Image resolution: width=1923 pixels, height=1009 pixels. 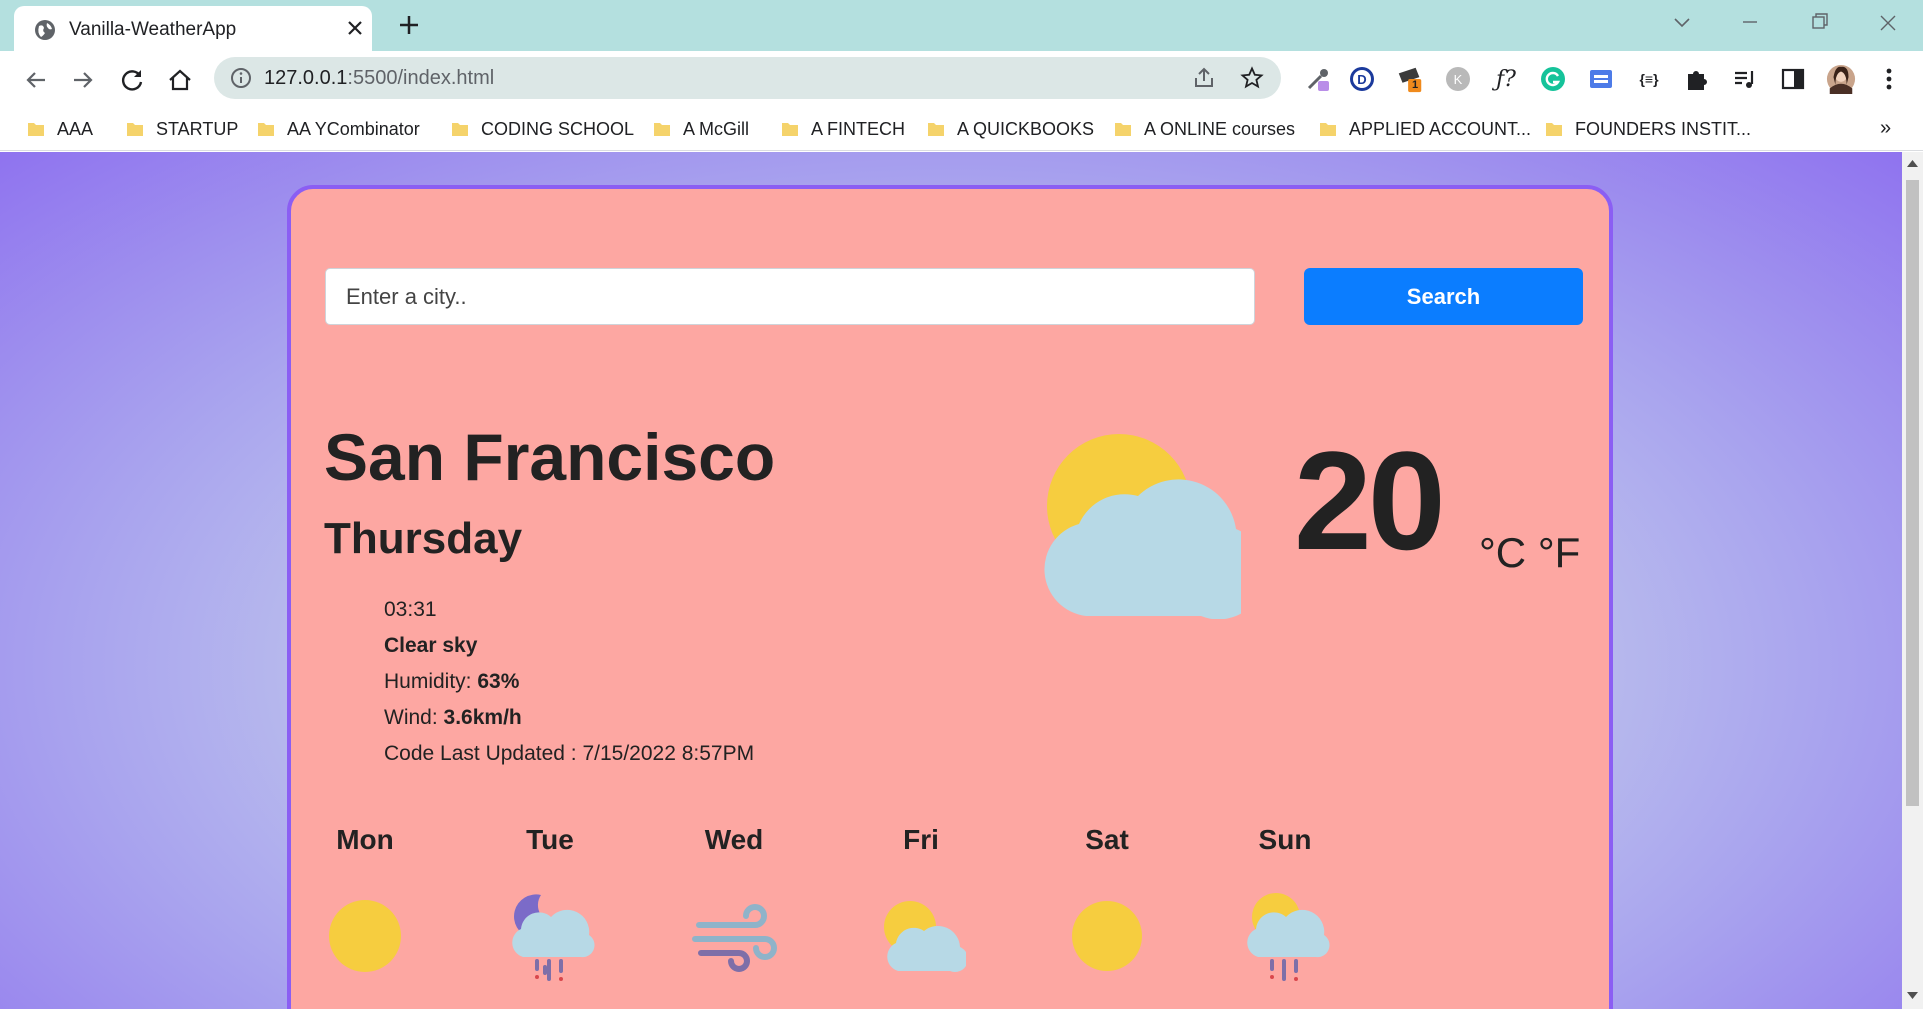 I want to click on temperature: 20, so click(x=1370, y=500).